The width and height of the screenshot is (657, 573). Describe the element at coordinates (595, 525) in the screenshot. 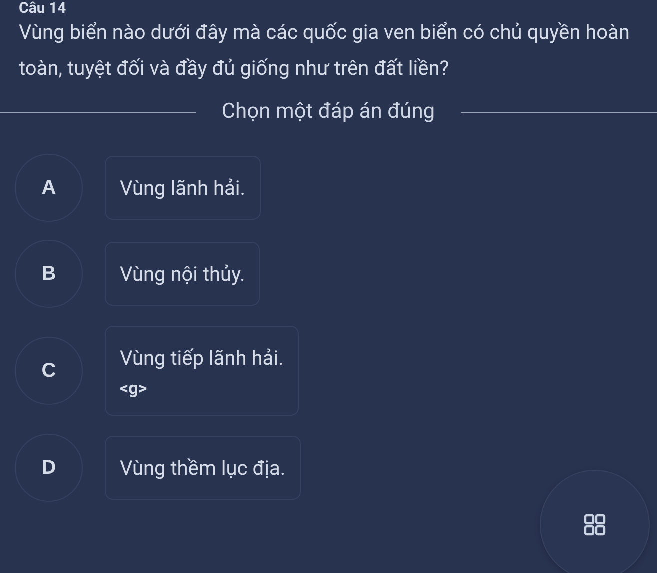

I see `grid-icon` at that location.